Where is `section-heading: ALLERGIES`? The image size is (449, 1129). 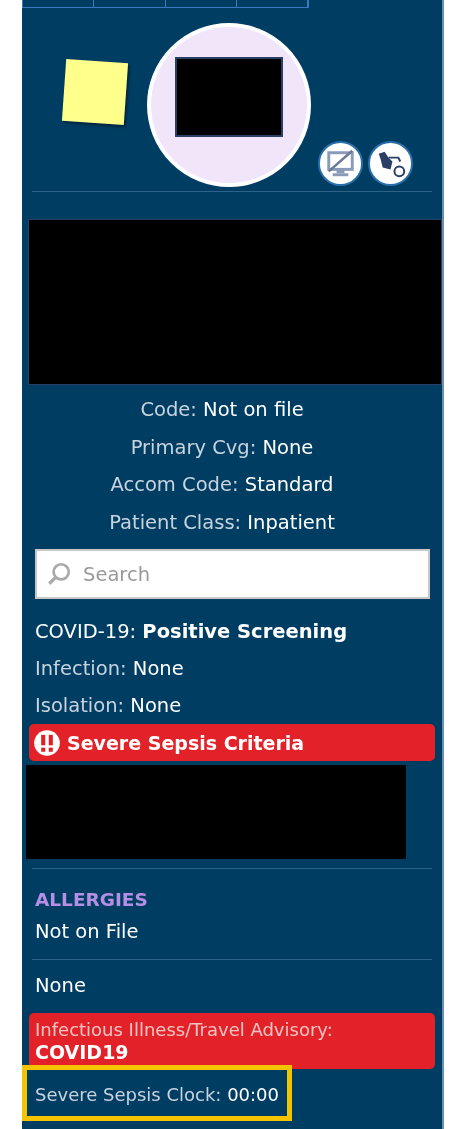 section-heading: ALLERGIES is located at coordinates (91, 899).